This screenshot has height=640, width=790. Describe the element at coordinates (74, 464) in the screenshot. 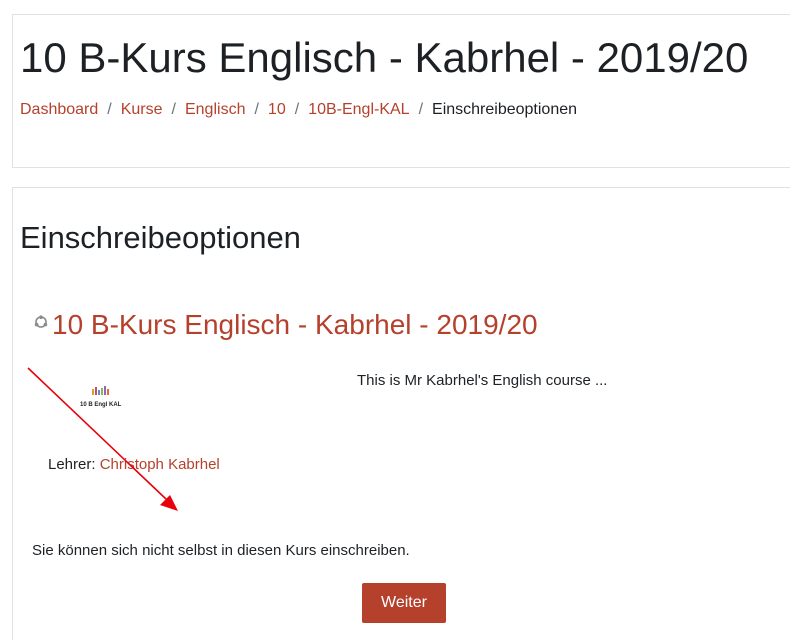

I see `teacher-role-label: Lehrer:` at that location.